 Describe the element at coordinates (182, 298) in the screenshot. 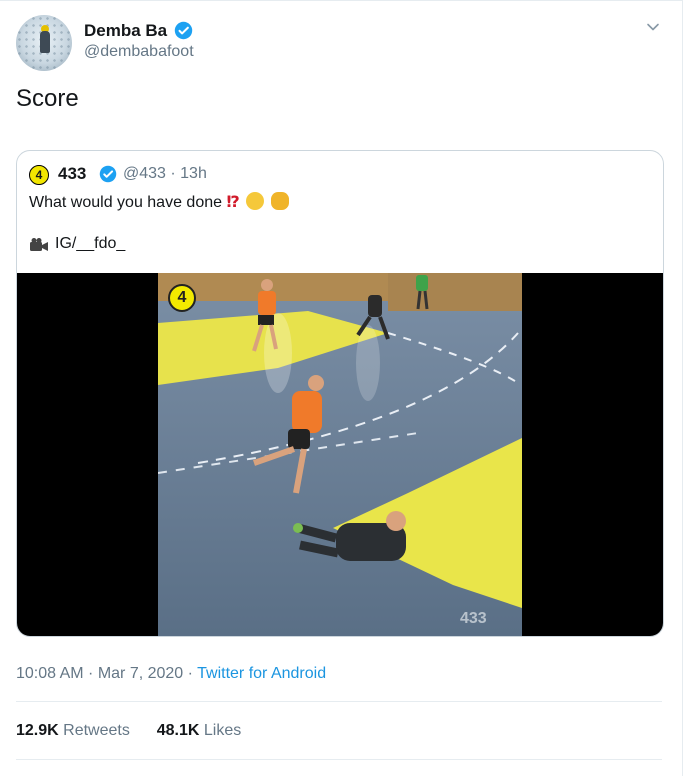

I see `video-logo-badge: 4` at that location.